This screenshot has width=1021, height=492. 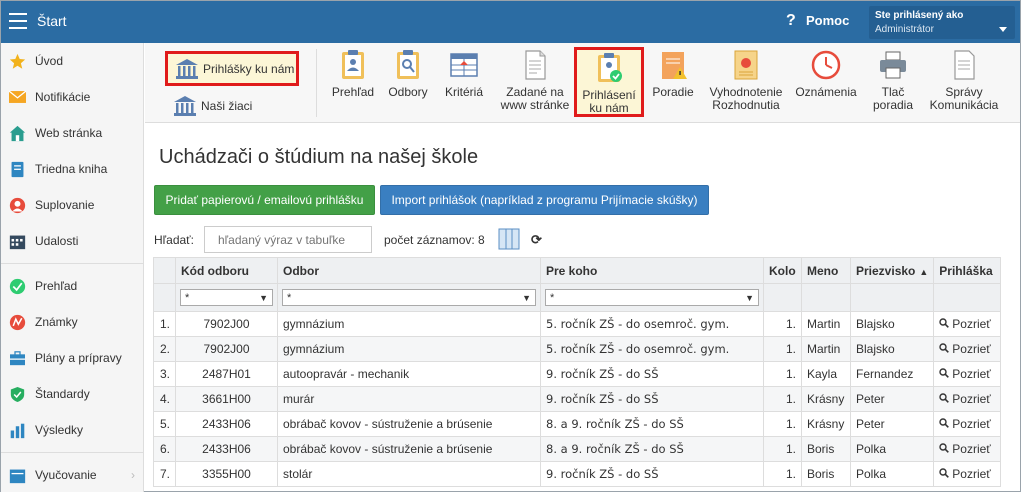 What do you see at coordinates (826, 74) in the screenshot?
I see `tool-notifications: Oznámenia` at bounding box center [826, 74].